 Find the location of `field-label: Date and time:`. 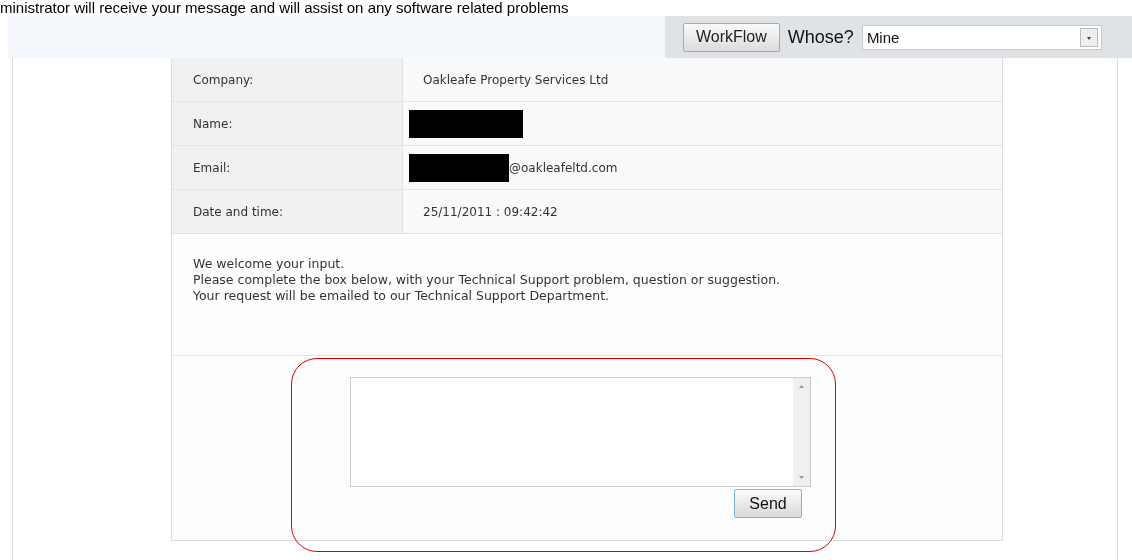

field-label: Date and time: is located at coordinates (287, 211).